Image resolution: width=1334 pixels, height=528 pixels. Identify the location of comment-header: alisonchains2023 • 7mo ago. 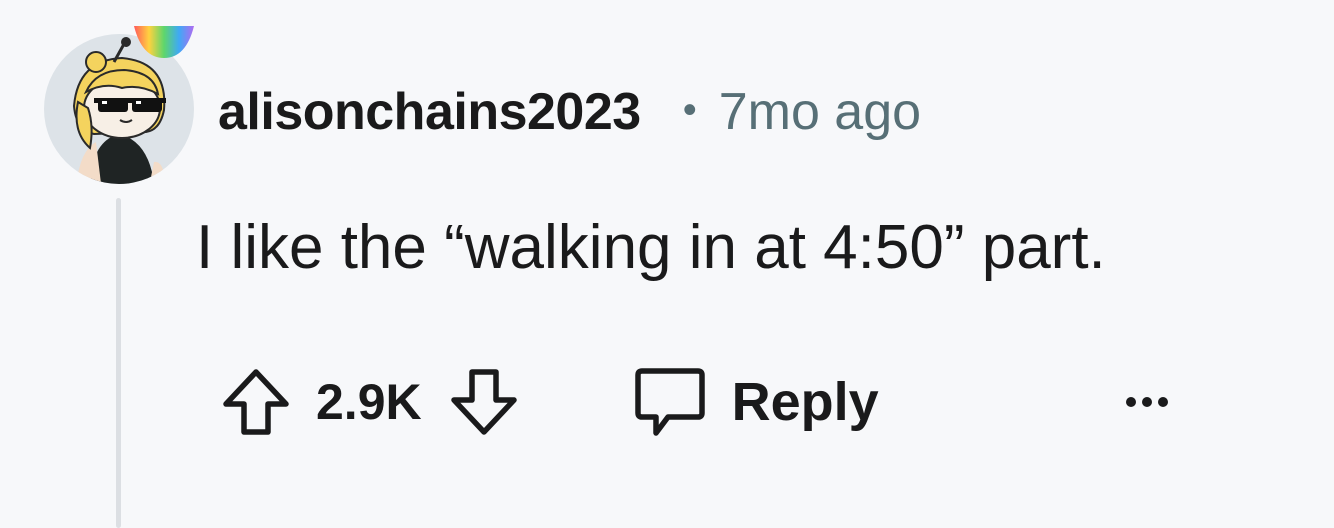
(569, 112).